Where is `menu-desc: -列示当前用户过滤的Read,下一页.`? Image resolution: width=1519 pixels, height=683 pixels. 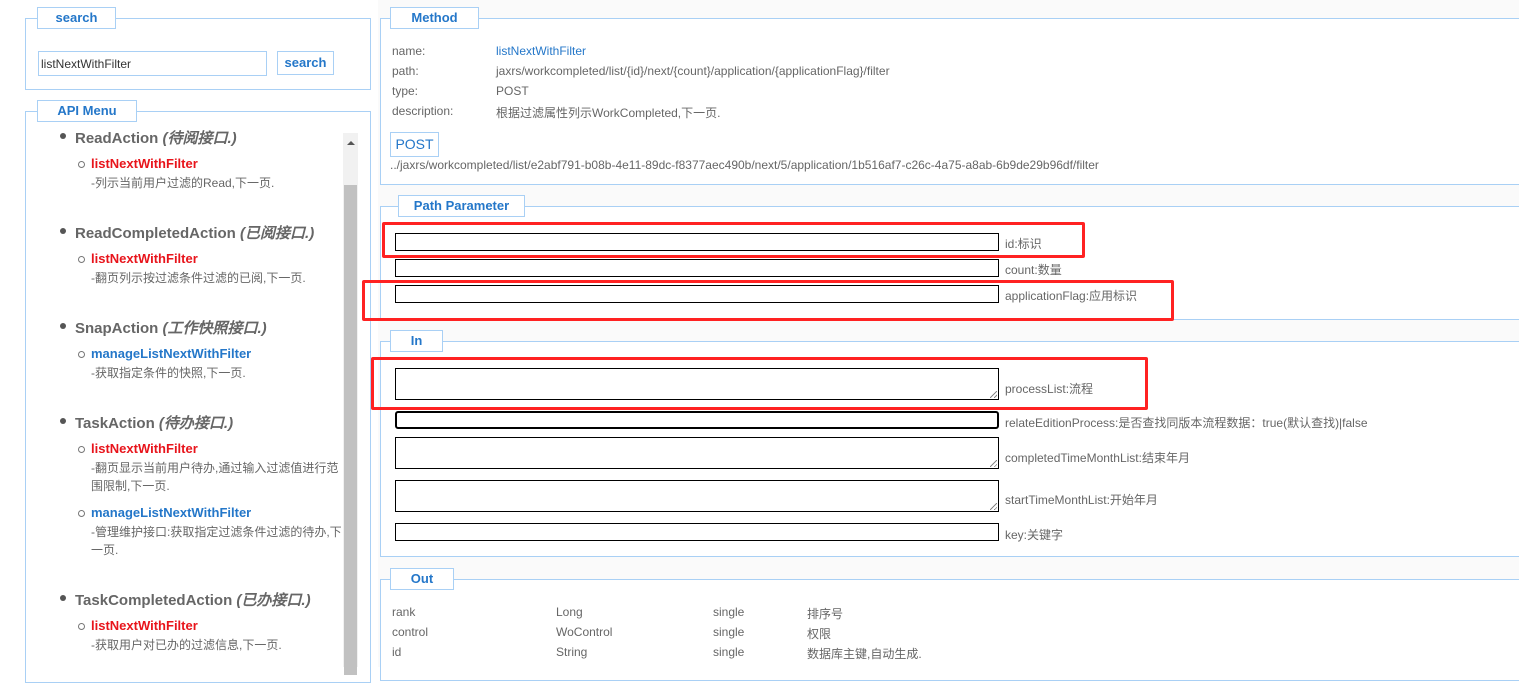 menu-desc: -列示当前用户过滤的Read,下一页. is located at coordinates (183, 183).